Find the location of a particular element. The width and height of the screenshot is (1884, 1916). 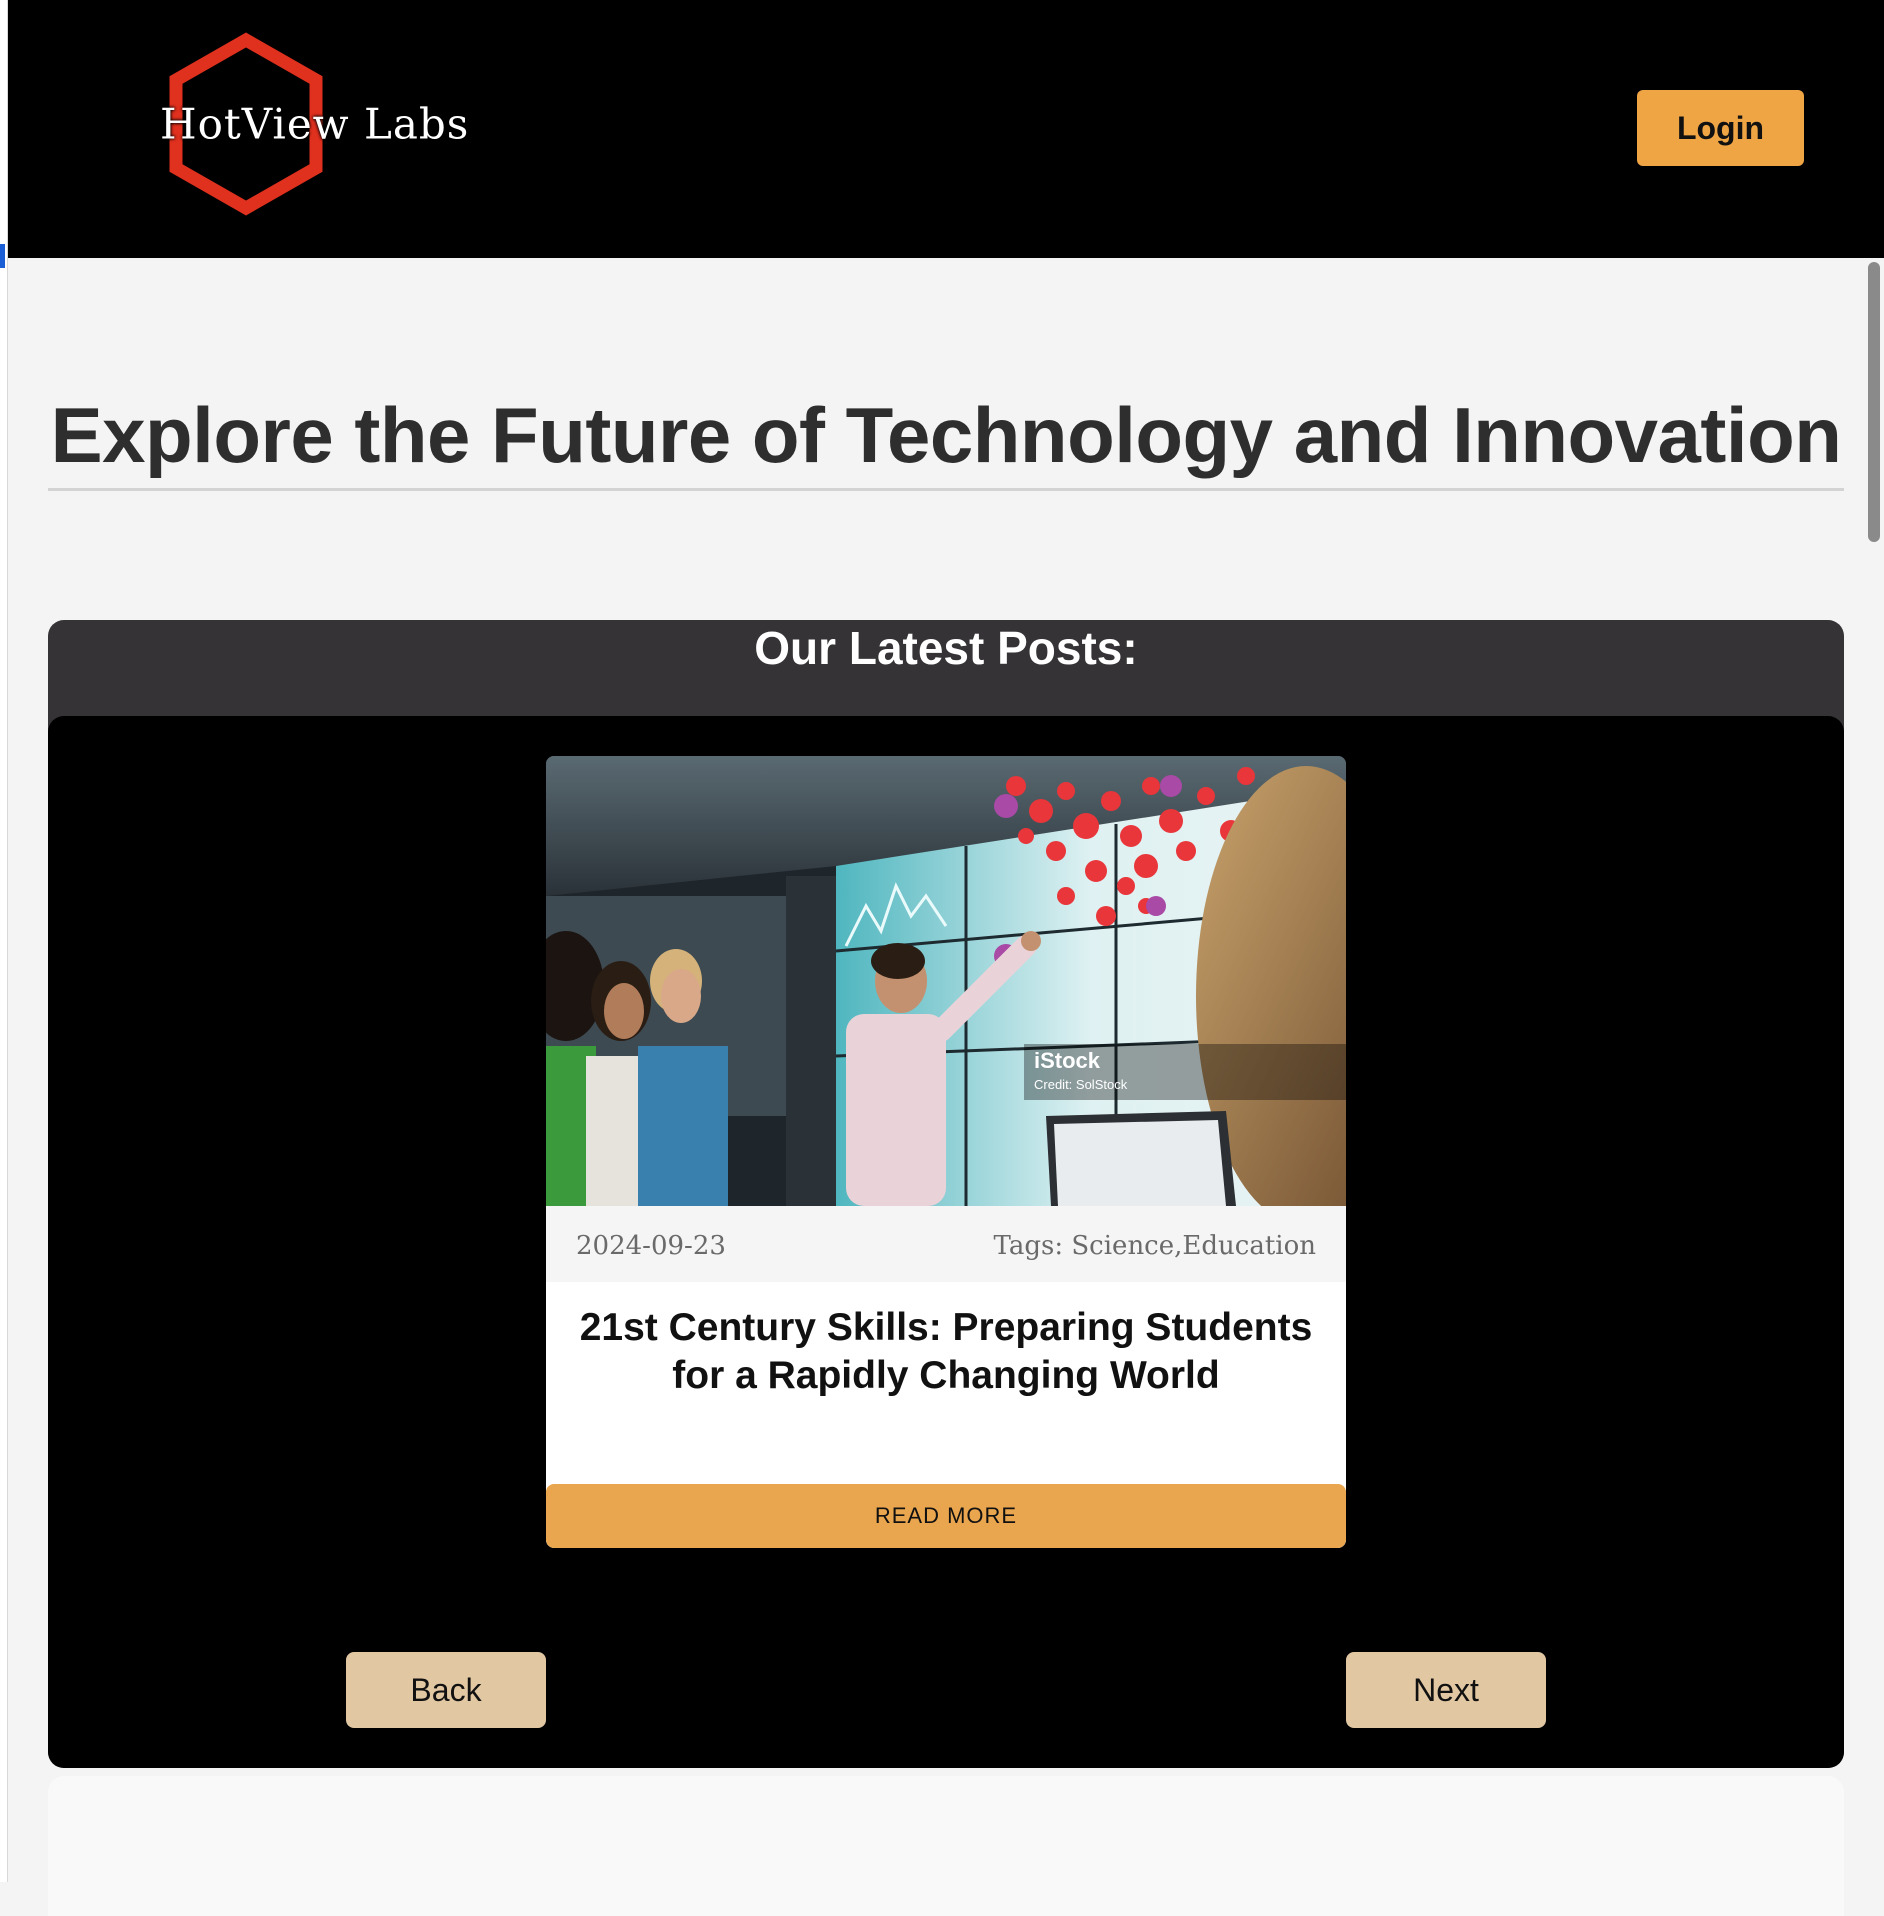

site-logo: HotView Labs is located at coordinates (316, 124).